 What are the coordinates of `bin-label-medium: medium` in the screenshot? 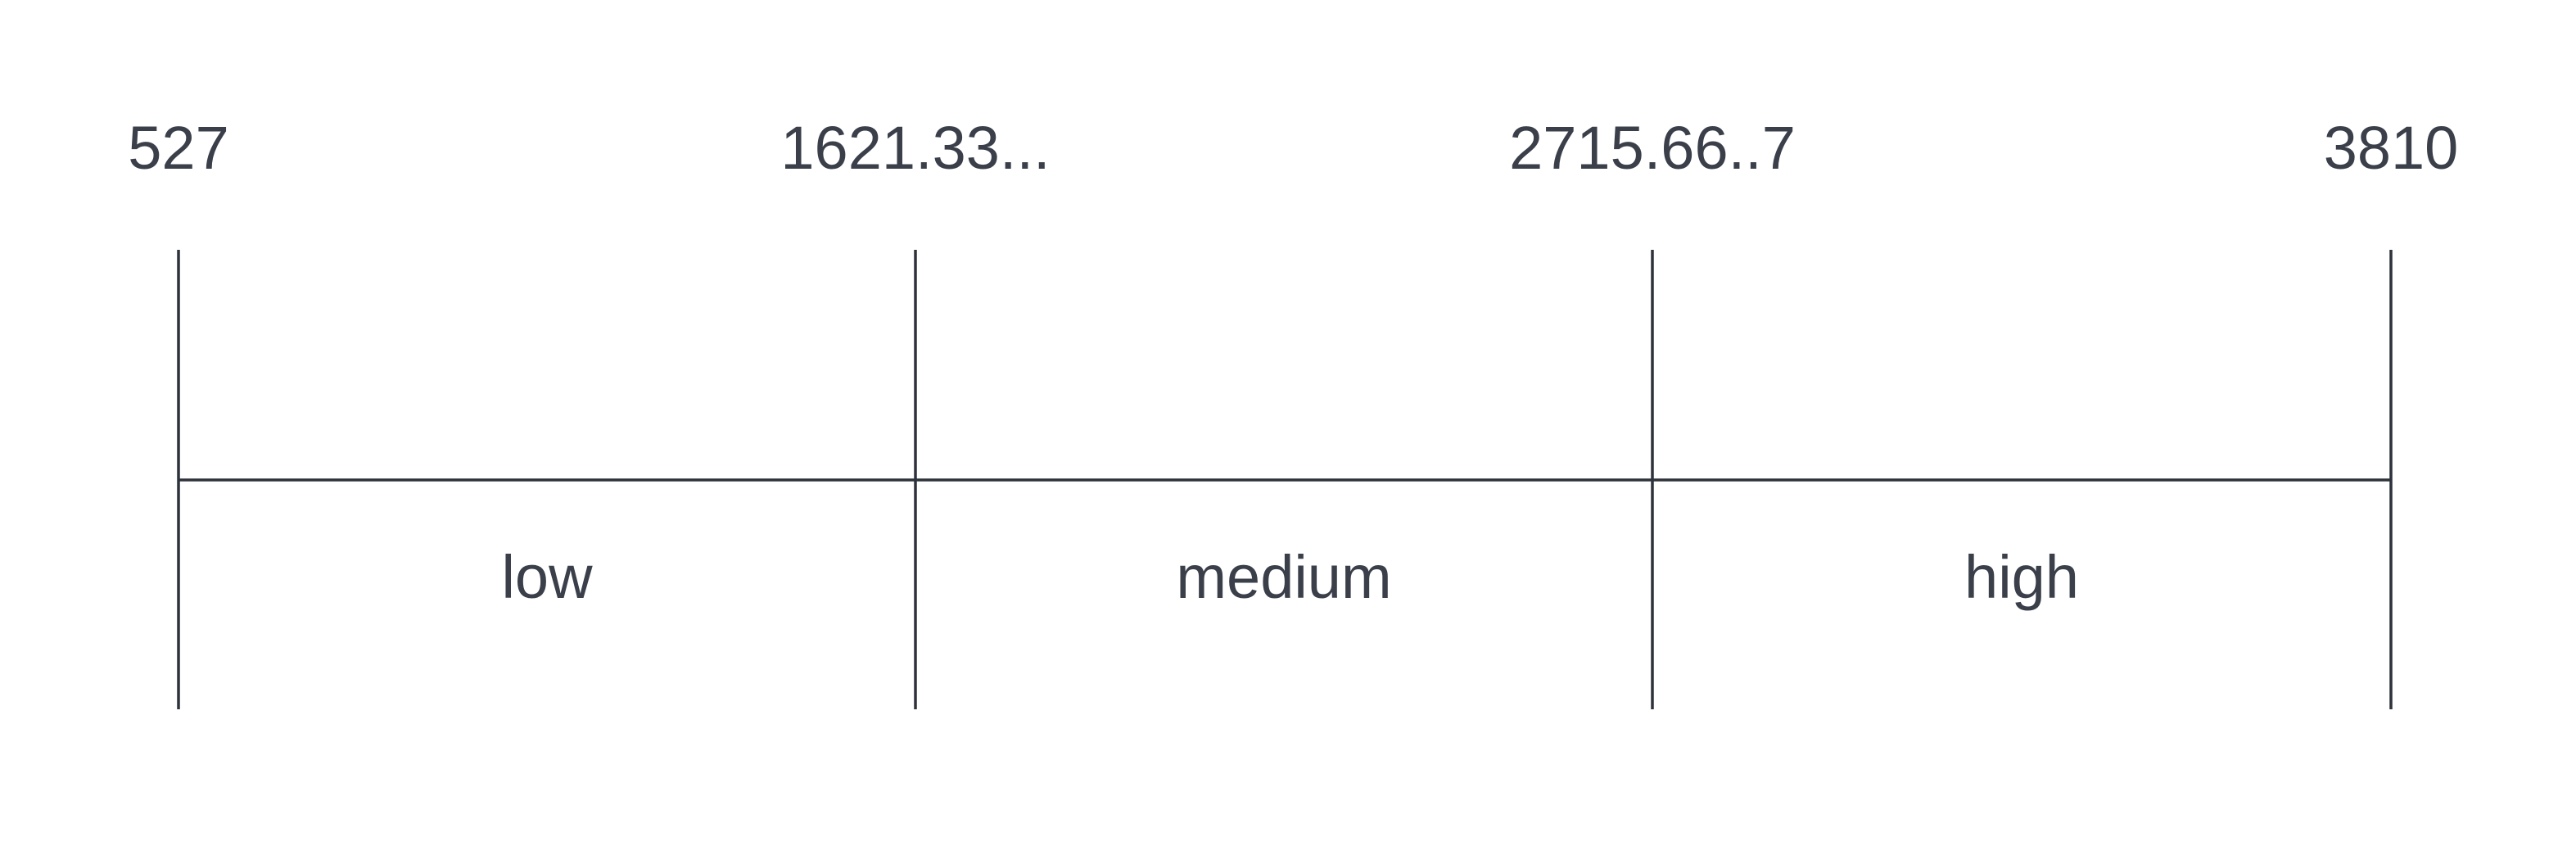 It's located at (1283, 577).